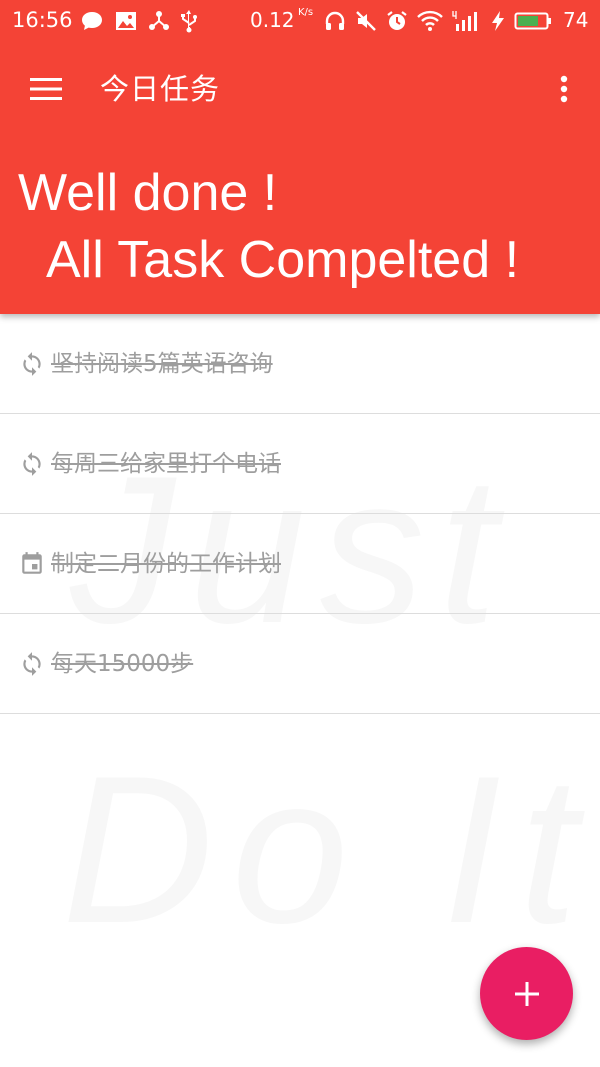 Image resolution: width=600 pixels, height=1067 pixels. Describe the element at coordinates (300, 464) in the screenshot. I see `task-item: 每周三给家里打个电话` at that location.